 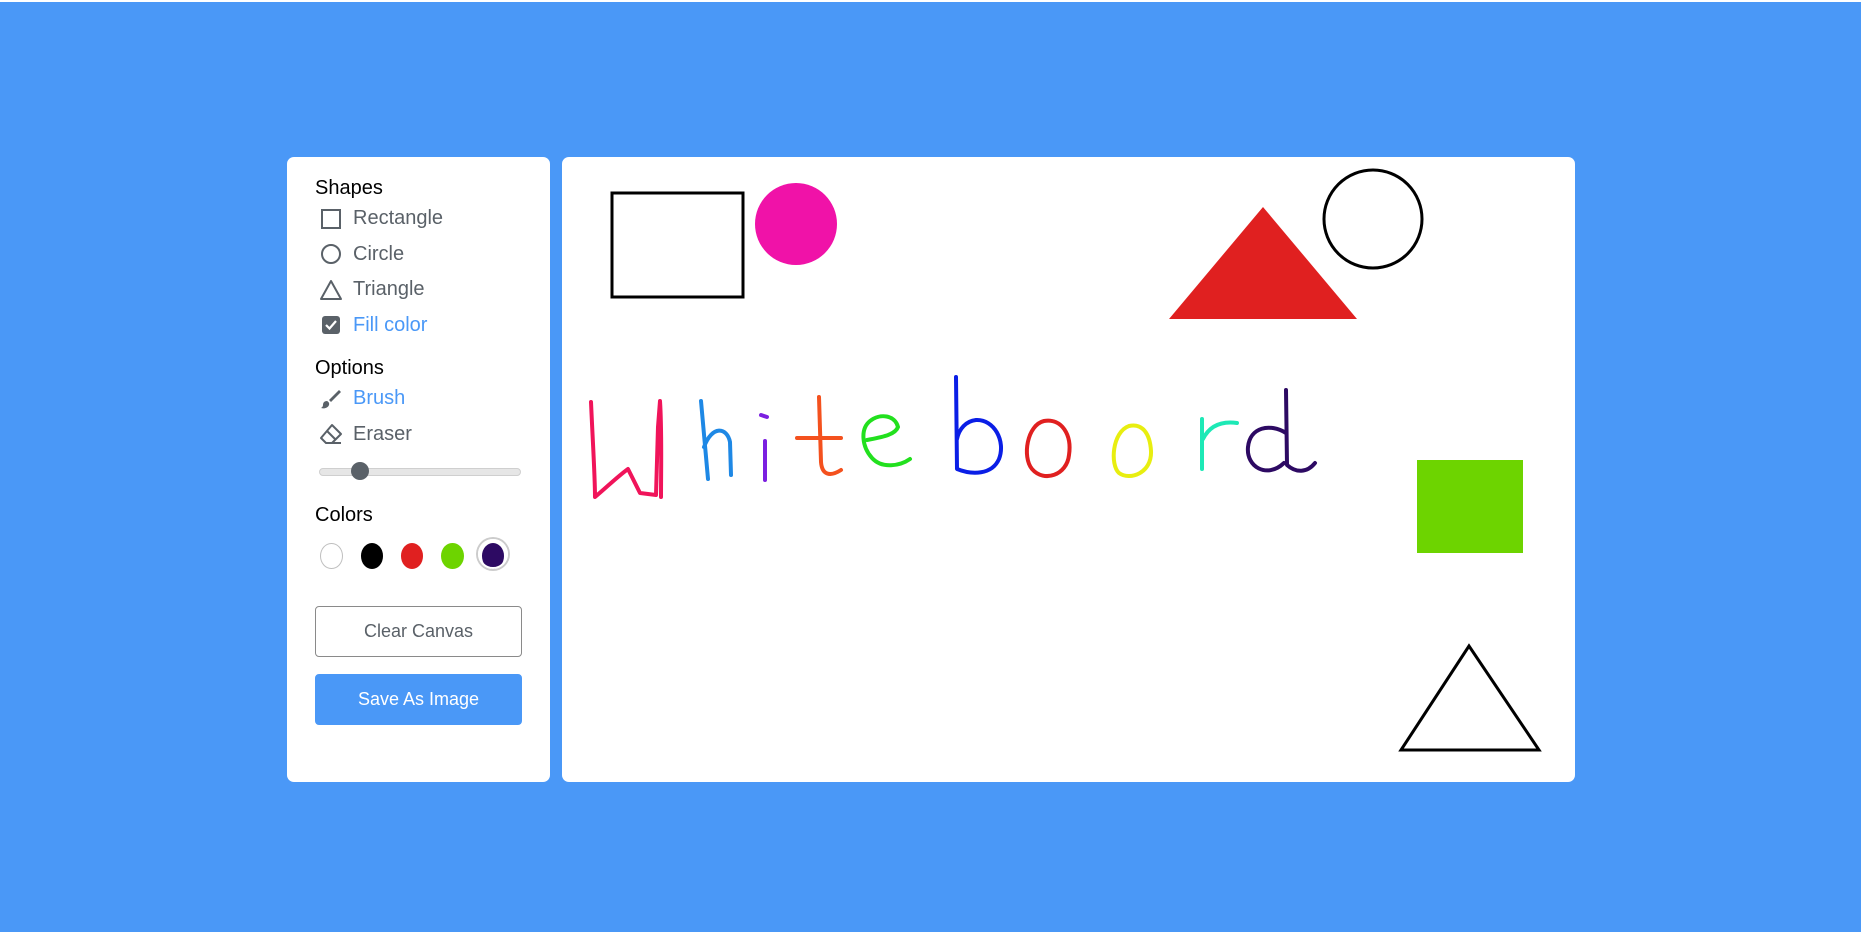 What do you see at coordinates (344, 515) in the screenshot?
I see `colors-title: Colors` at bounding box center [344, 515].